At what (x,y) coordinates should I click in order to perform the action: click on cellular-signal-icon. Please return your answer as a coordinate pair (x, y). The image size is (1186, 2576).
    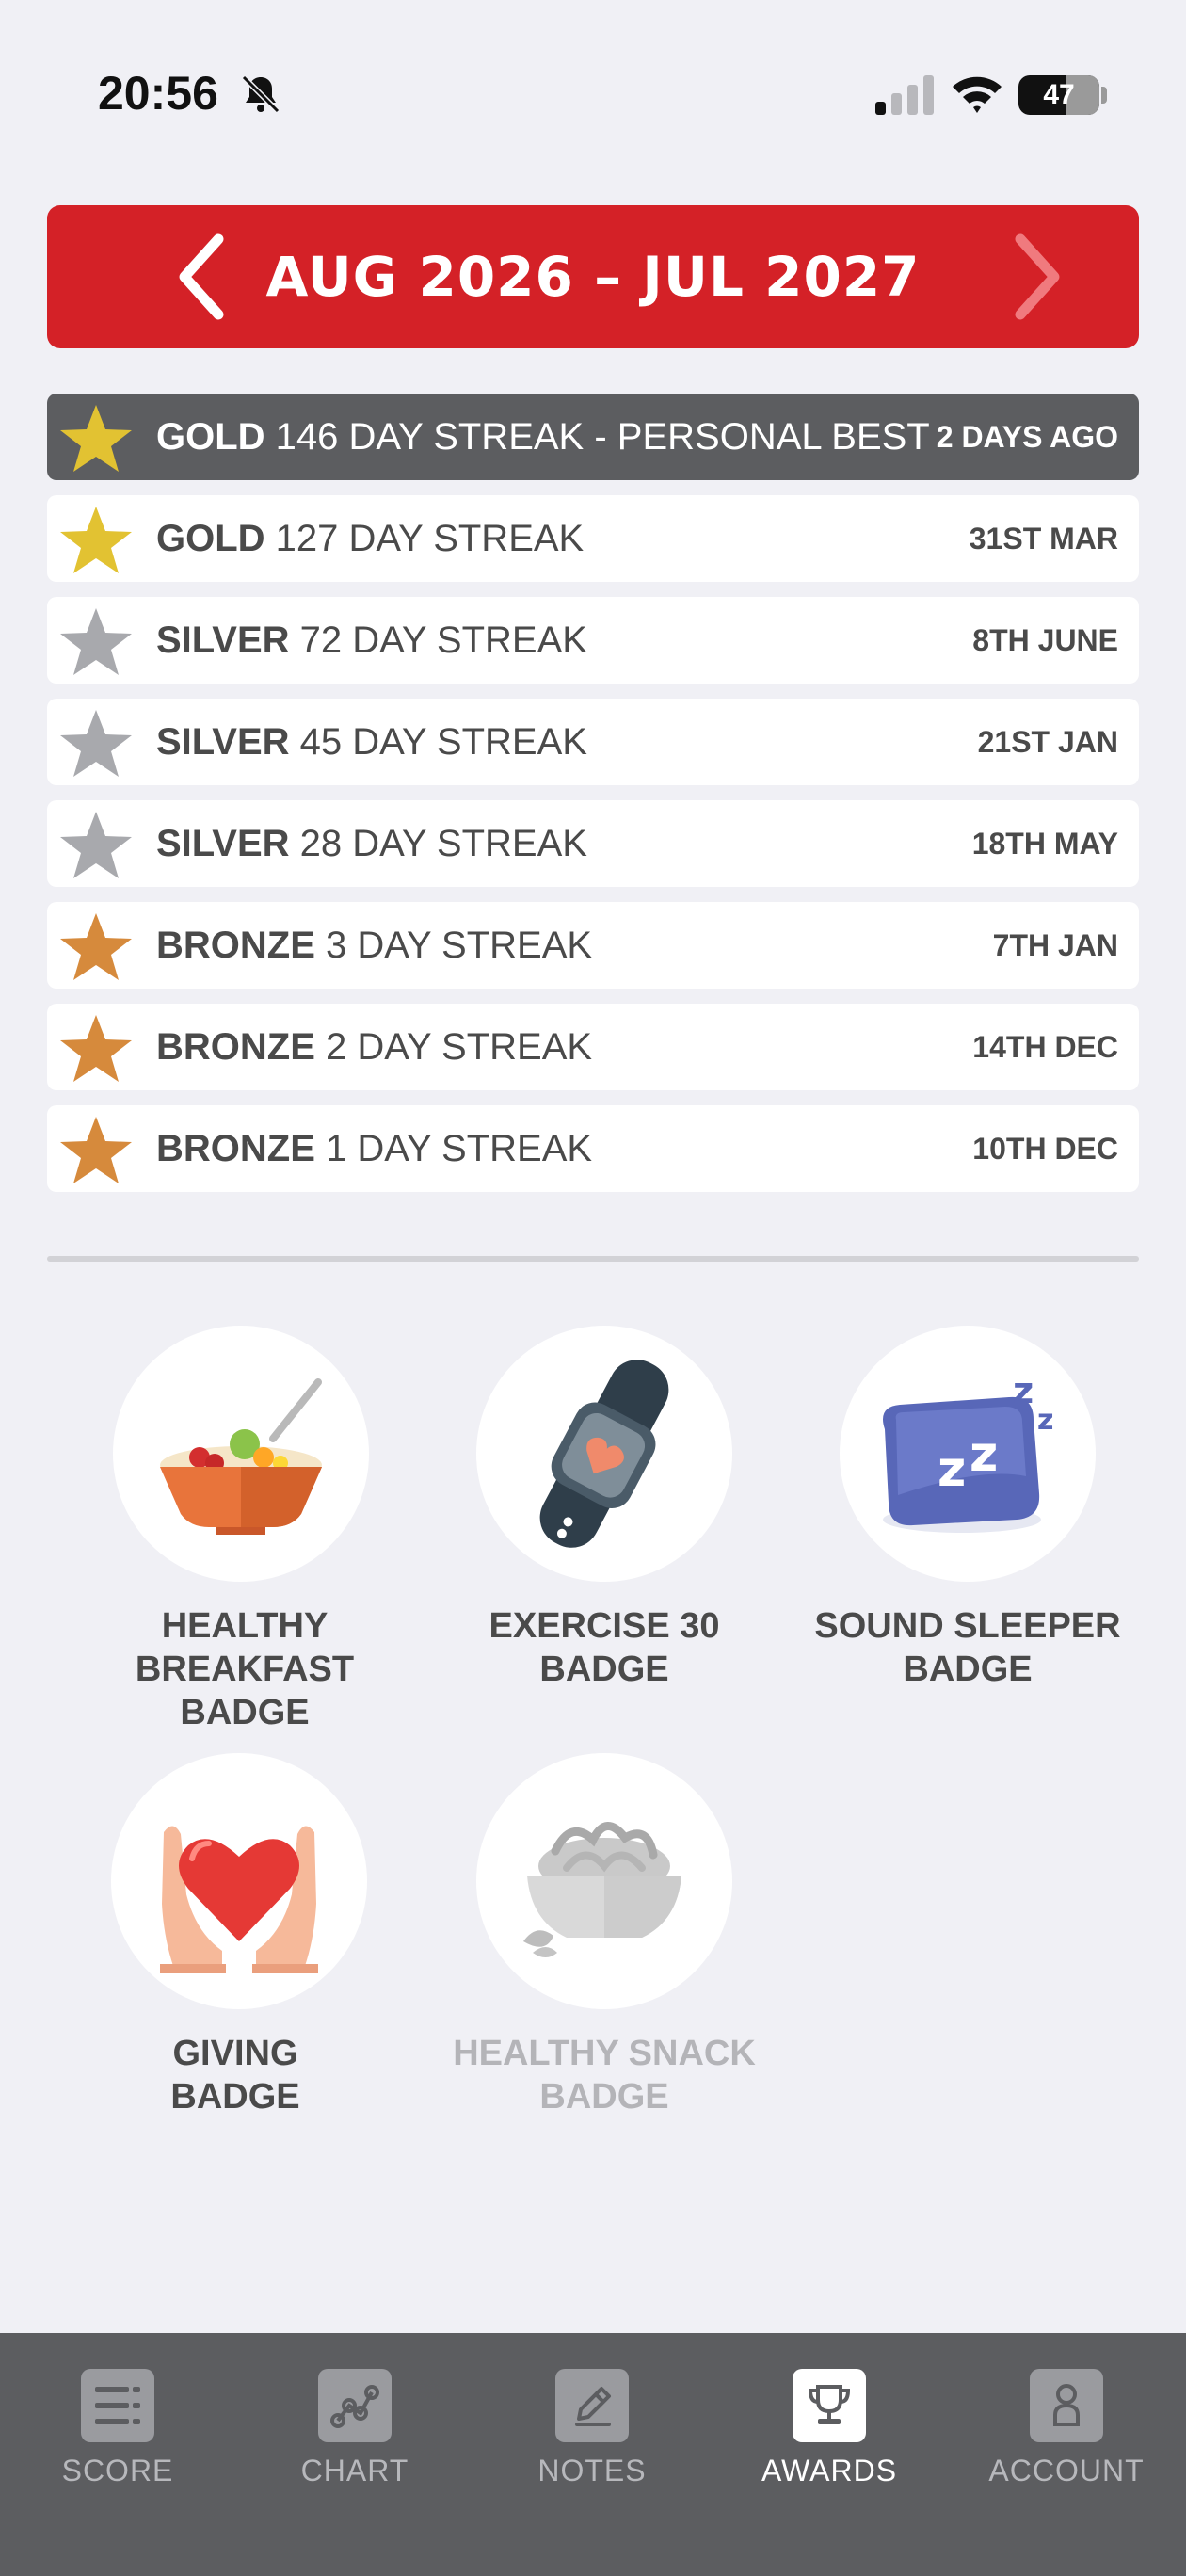
    Looking at the image, I should click on (904, 95).